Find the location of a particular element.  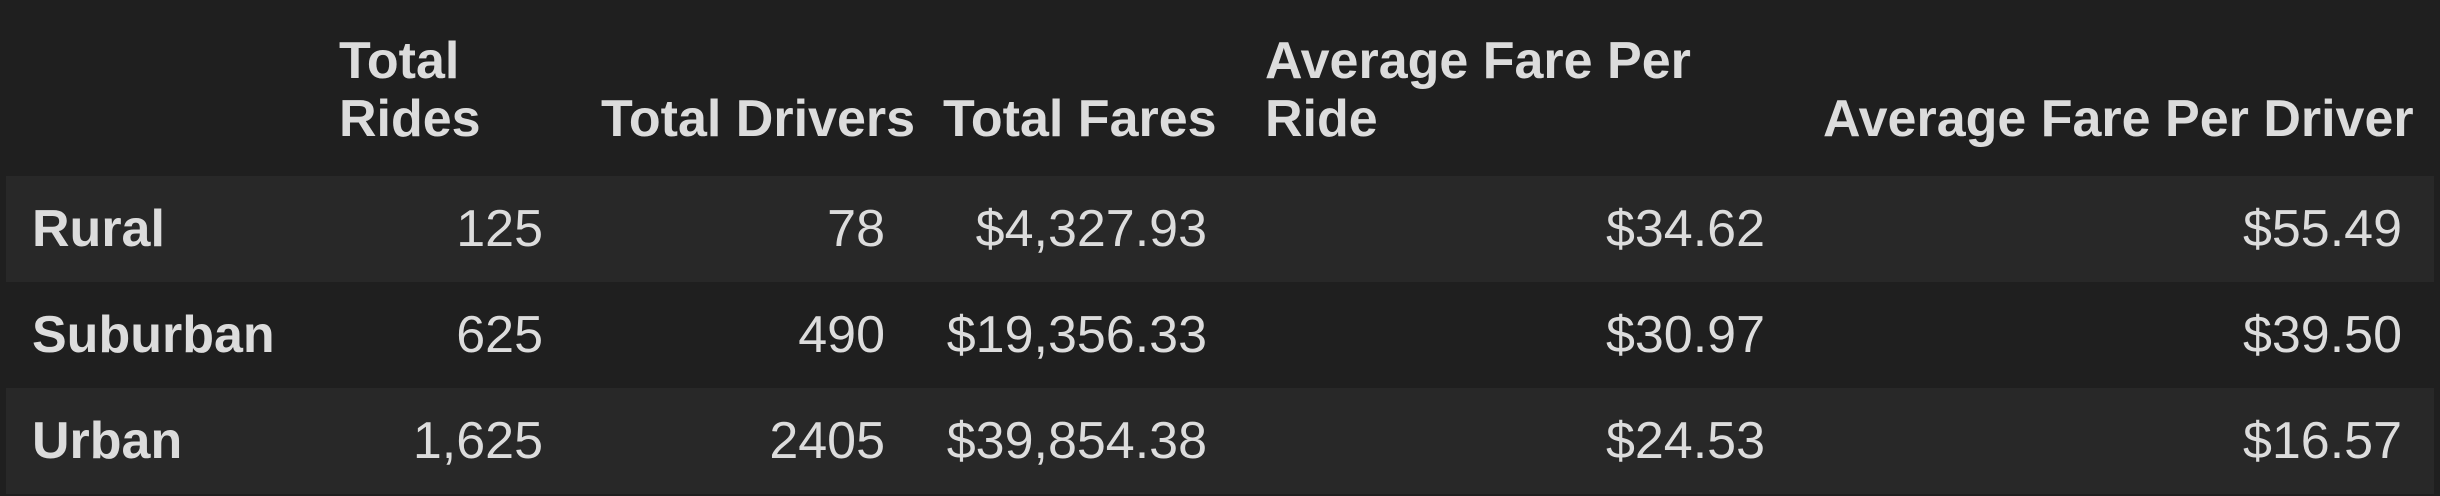

cell-total-rides: 1,625 is located at coordinates (477, 441).